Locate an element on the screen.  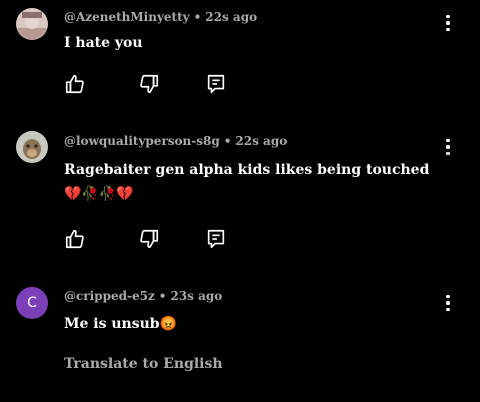
comment-text: Me is unsub😡 is located at coordinates (120, 324).